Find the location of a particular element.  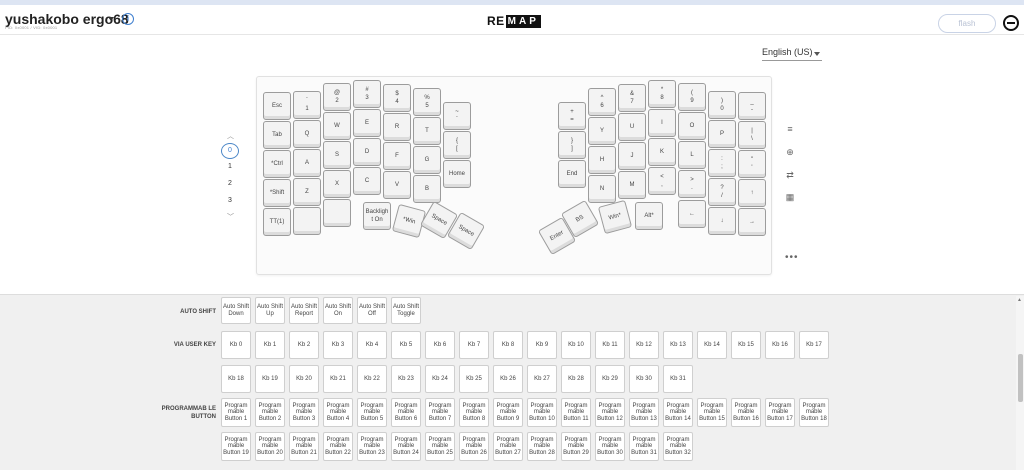

key--: ? / is located at coordinates (722, 192).